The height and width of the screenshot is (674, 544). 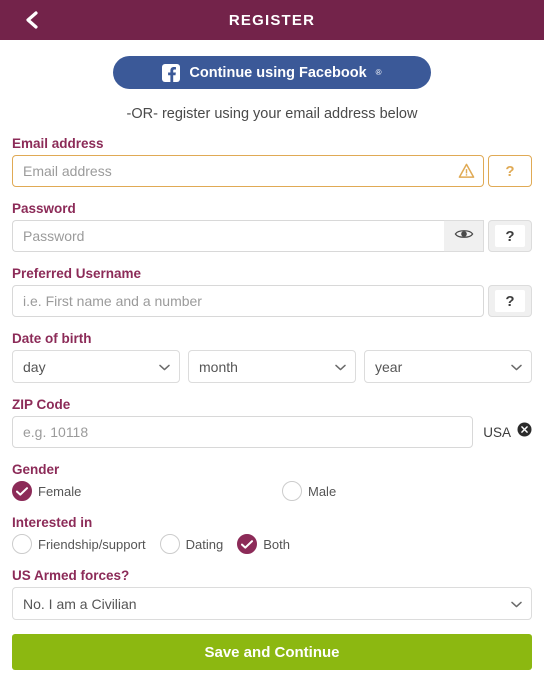 I want to click on facebook-trademark: ®, so click(x=378, y=72).